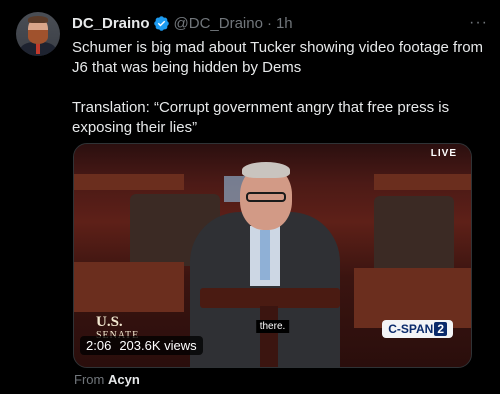 This screenshot has height=394, width=500. I want to click on tweet-header: DC_Draino @DC_Draino · 1h, so click(277, 23).